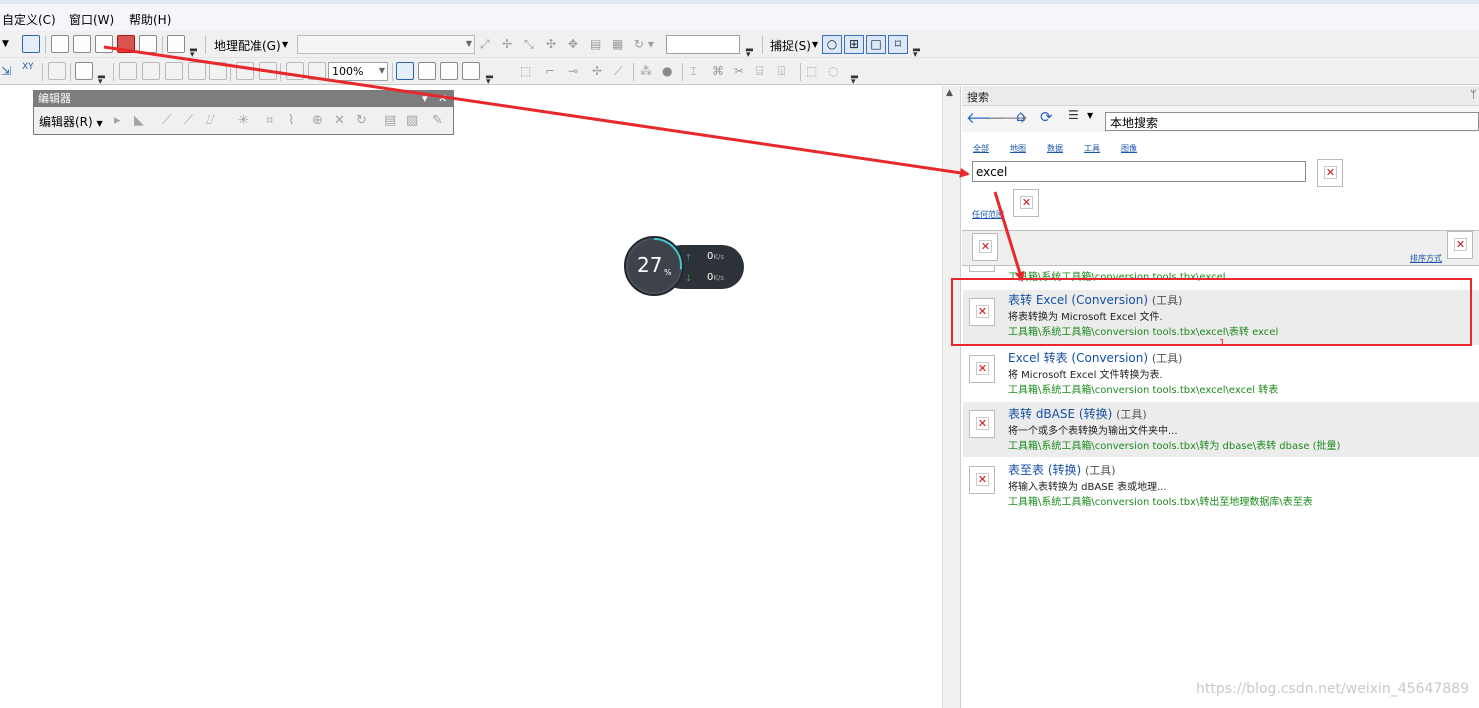  I want to click on change-layout-icon, so click(449, 71).